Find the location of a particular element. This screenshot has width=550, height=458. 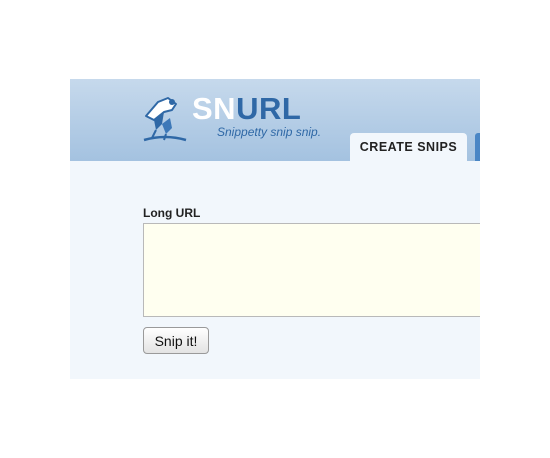

snip-it-button: Snip it! is located at coordinates (176, 340).